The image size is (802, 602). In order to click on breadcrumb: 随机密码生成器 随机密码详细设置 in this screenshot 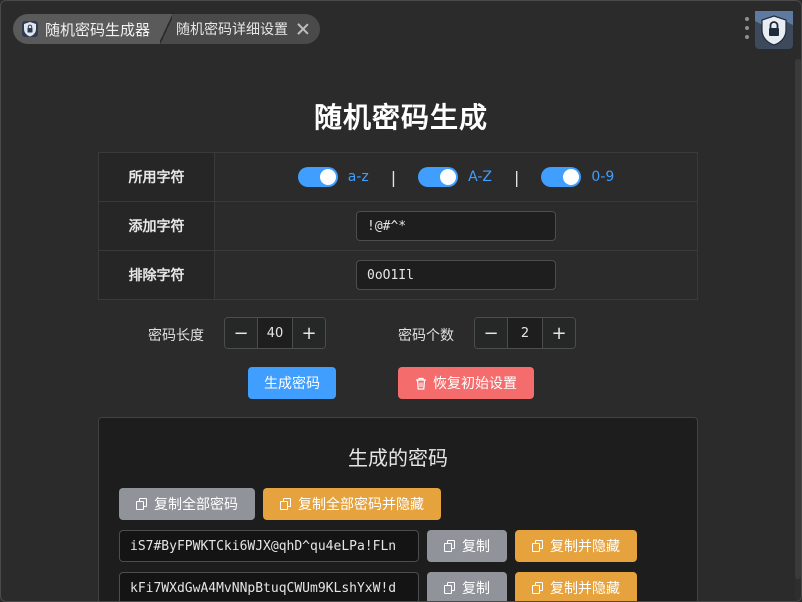, I will do `click(167, 29)`.